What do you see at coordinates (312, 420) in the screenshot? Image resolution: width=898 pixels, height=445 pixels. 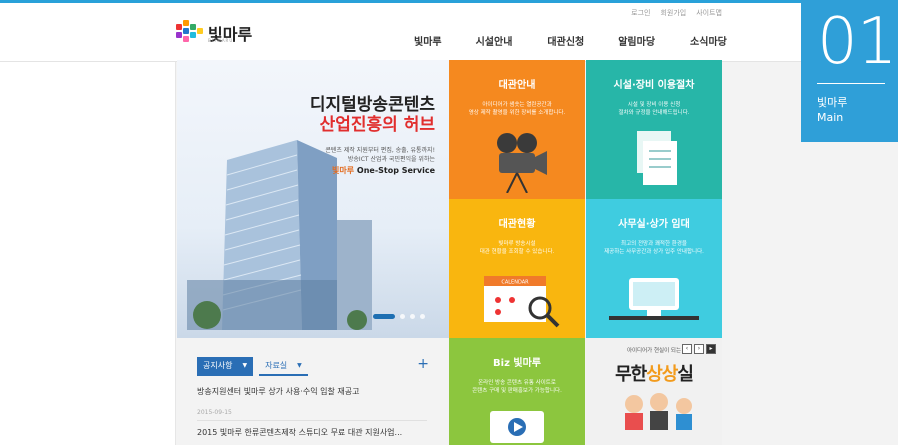 I see `notice-divider` at bounding box center [312, 420].